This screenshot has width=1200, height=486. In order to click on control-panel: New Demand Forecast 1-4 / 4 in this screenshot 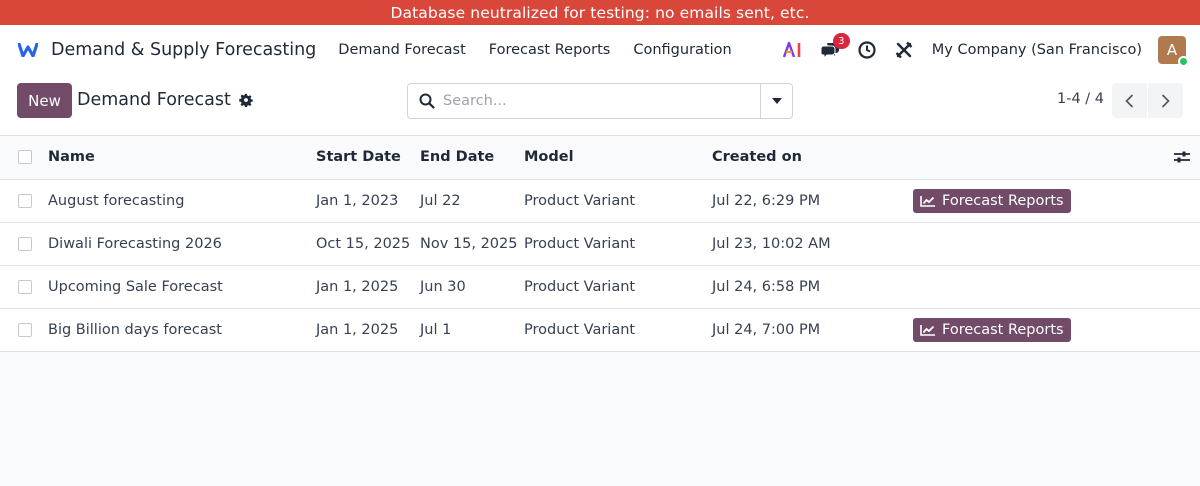, I will do `click(600, 105)`.